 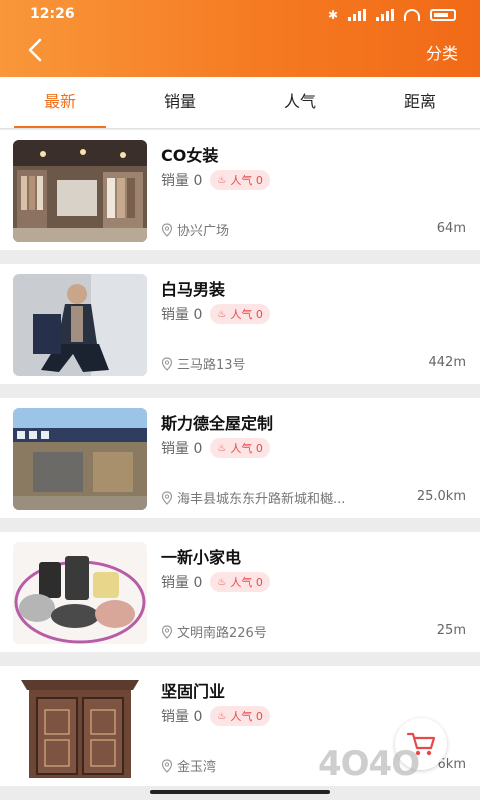 What do you see at coordinates (201, 557) in the screenshot?
I see `store-name: 一新小家电` at bounding box center [201, 557].